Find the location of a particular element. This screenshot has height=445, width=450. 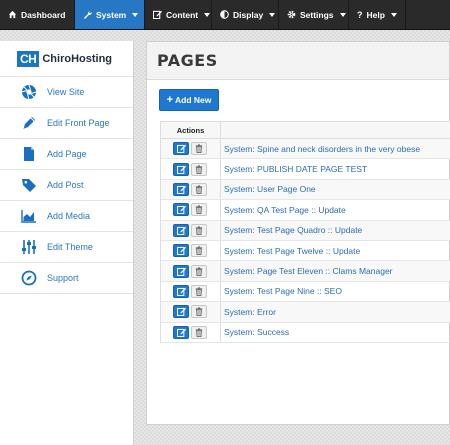

brand-logo: CH ChiroHosting is located at coordinates (66, 59).